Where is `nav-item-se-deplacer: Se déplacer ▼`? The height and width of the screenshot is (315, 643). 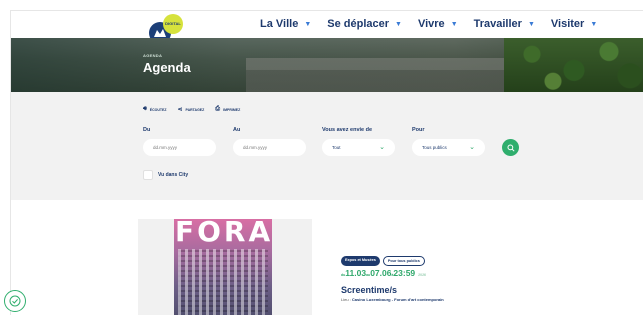 nav-item-se-deplacer: Se déplacer ▼ is located at coordinates (364, 24).